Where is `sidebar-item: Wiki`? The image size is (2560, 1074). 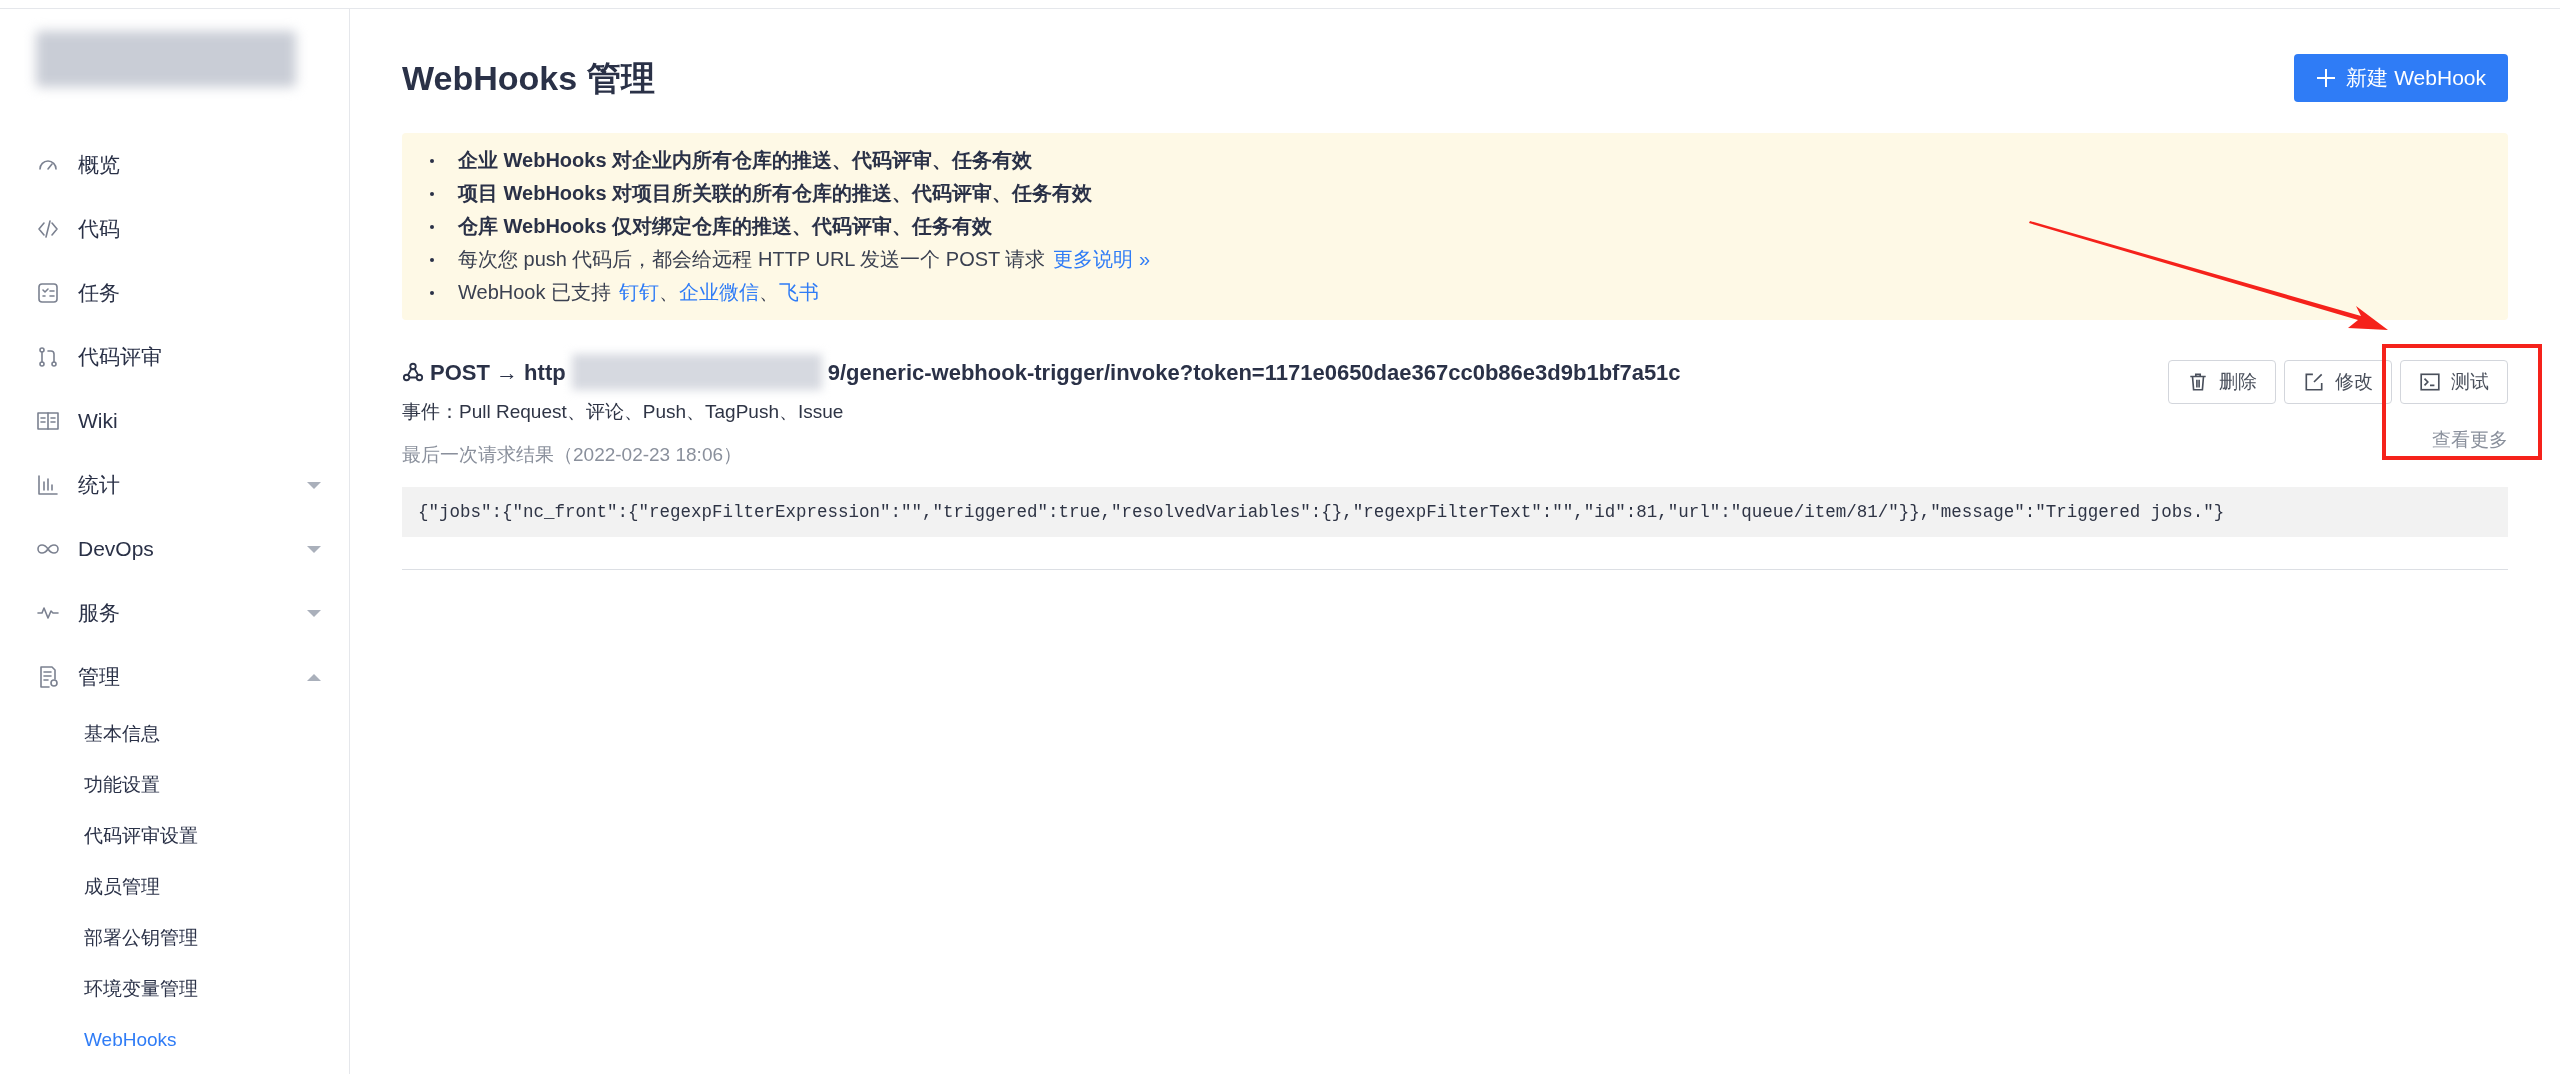
sidebar-item: Wiki is located at coordinates (174, 421).